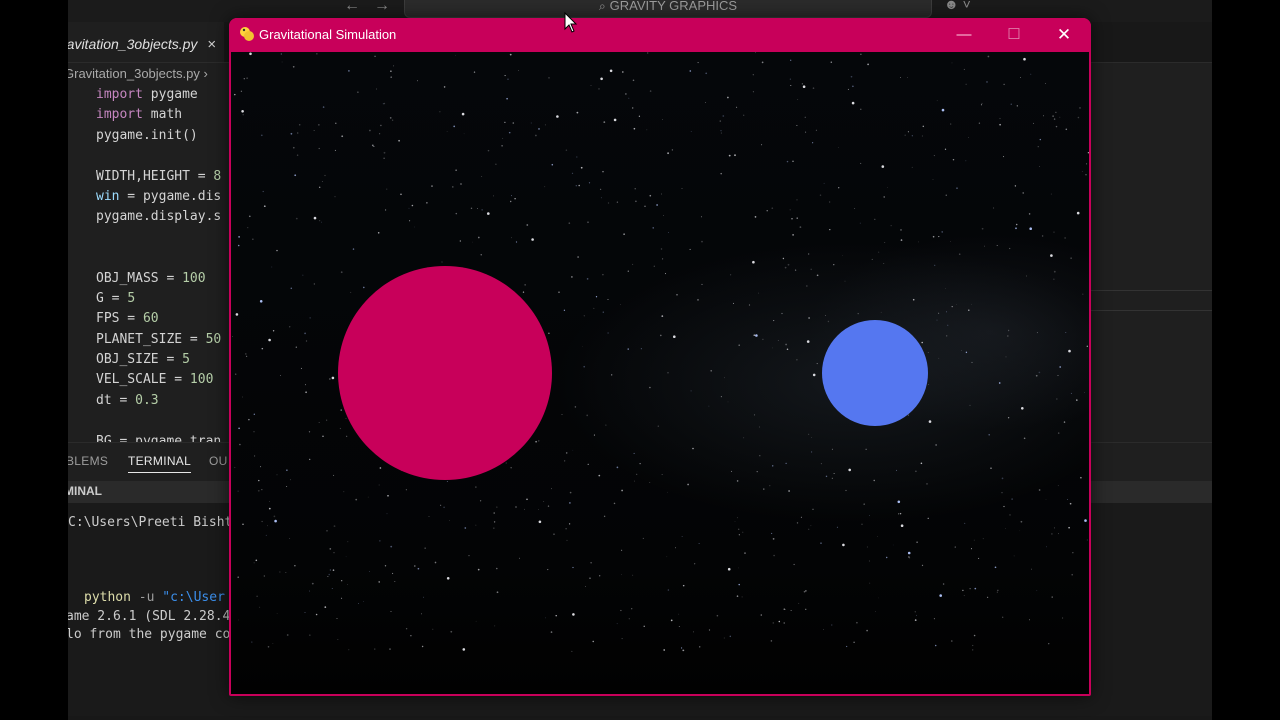 The height and width of the screenshot is (720, 1280). Describe the element at coordinates (211, 44) in the screenshot. I see `close-tab-icon: ×` at that location.